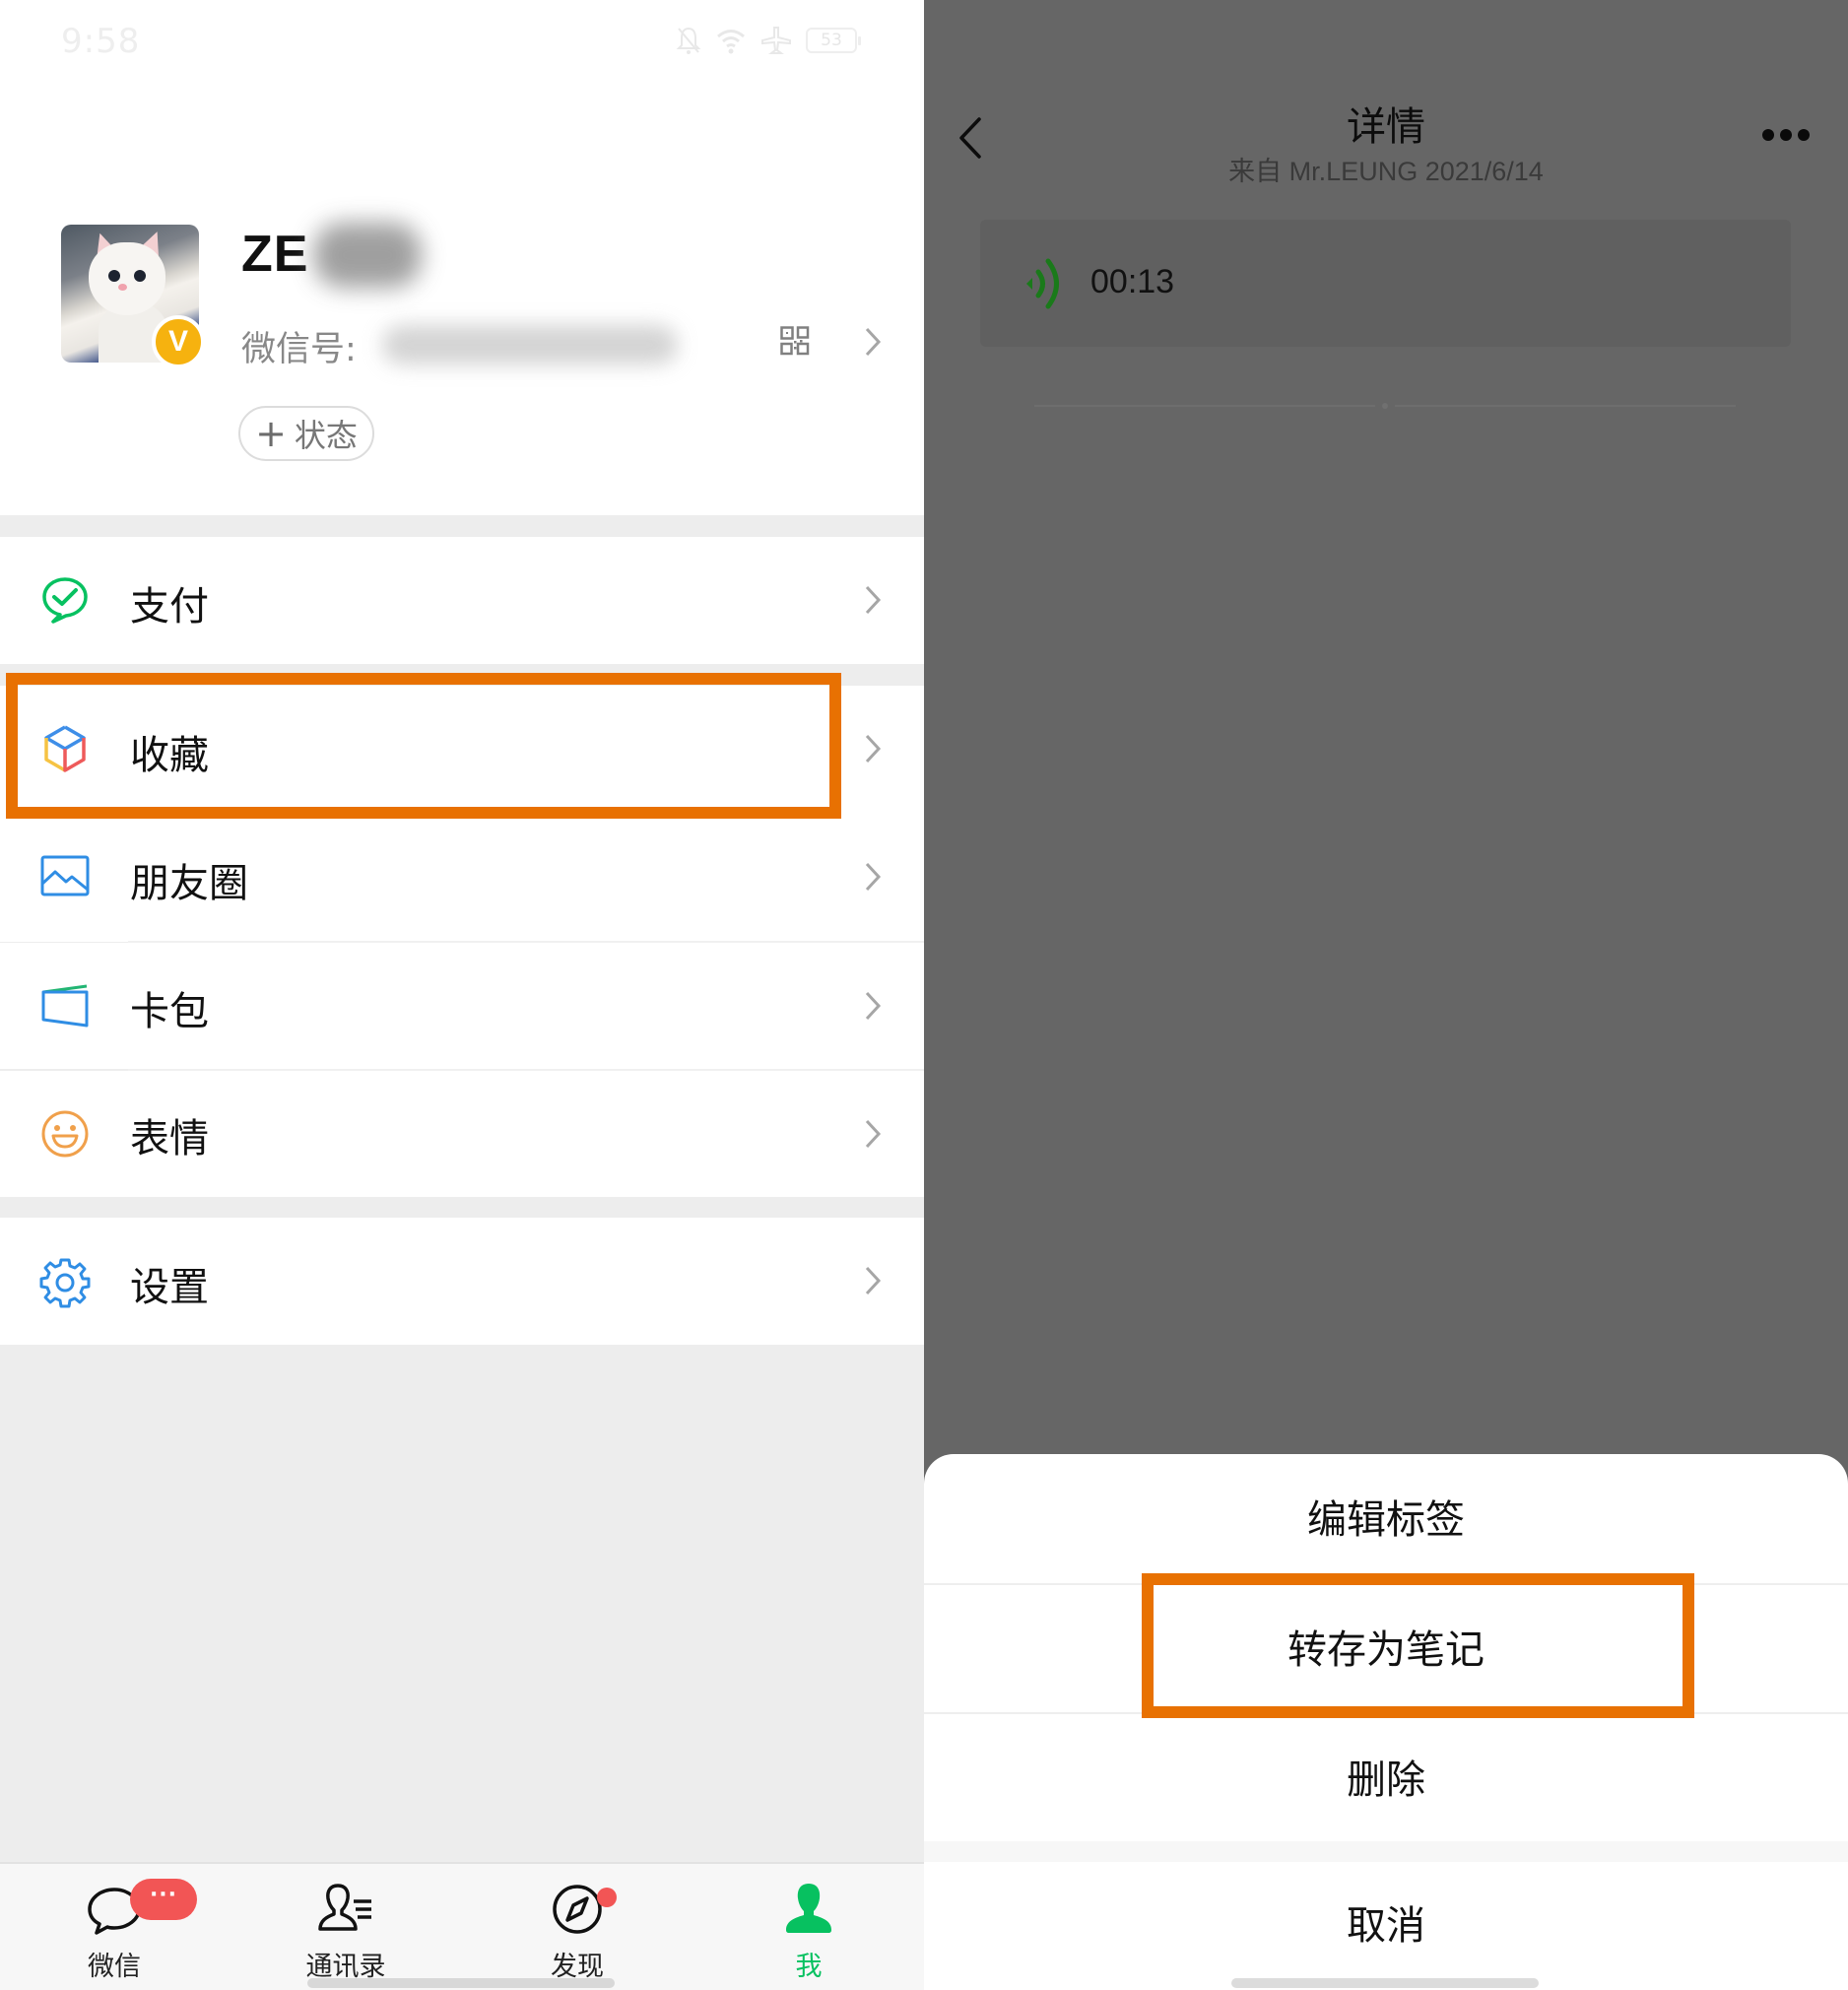 This screenshot has height=1990, width=1848. Describe the element at coordinates (795, 341) in the screenshot. I see `qr-code-icon` at that location.